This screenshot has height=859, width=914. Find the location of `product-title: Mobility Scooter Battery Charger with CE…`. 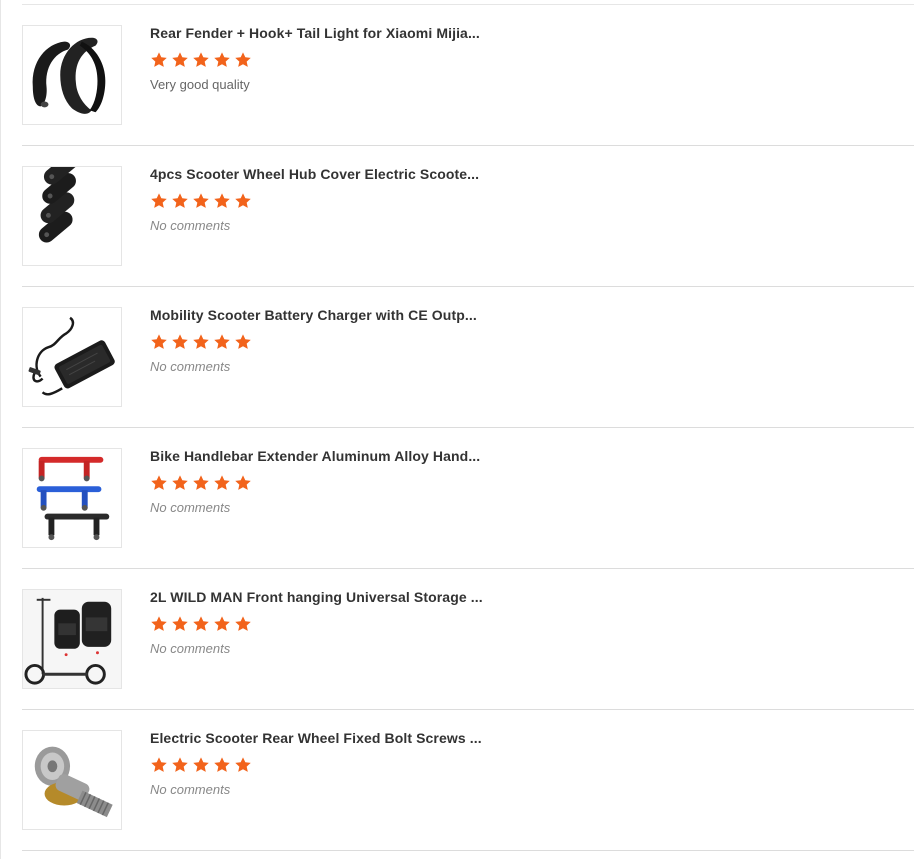

product-title: Mobility Scooter Battery Charger with CE… is located at coordinates (330, 315).